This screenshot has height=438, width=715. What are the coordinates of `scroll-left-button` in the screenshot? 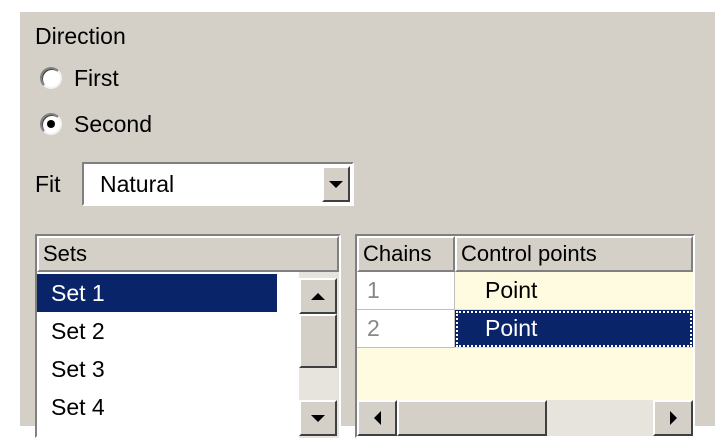 It's located at (377, 418).